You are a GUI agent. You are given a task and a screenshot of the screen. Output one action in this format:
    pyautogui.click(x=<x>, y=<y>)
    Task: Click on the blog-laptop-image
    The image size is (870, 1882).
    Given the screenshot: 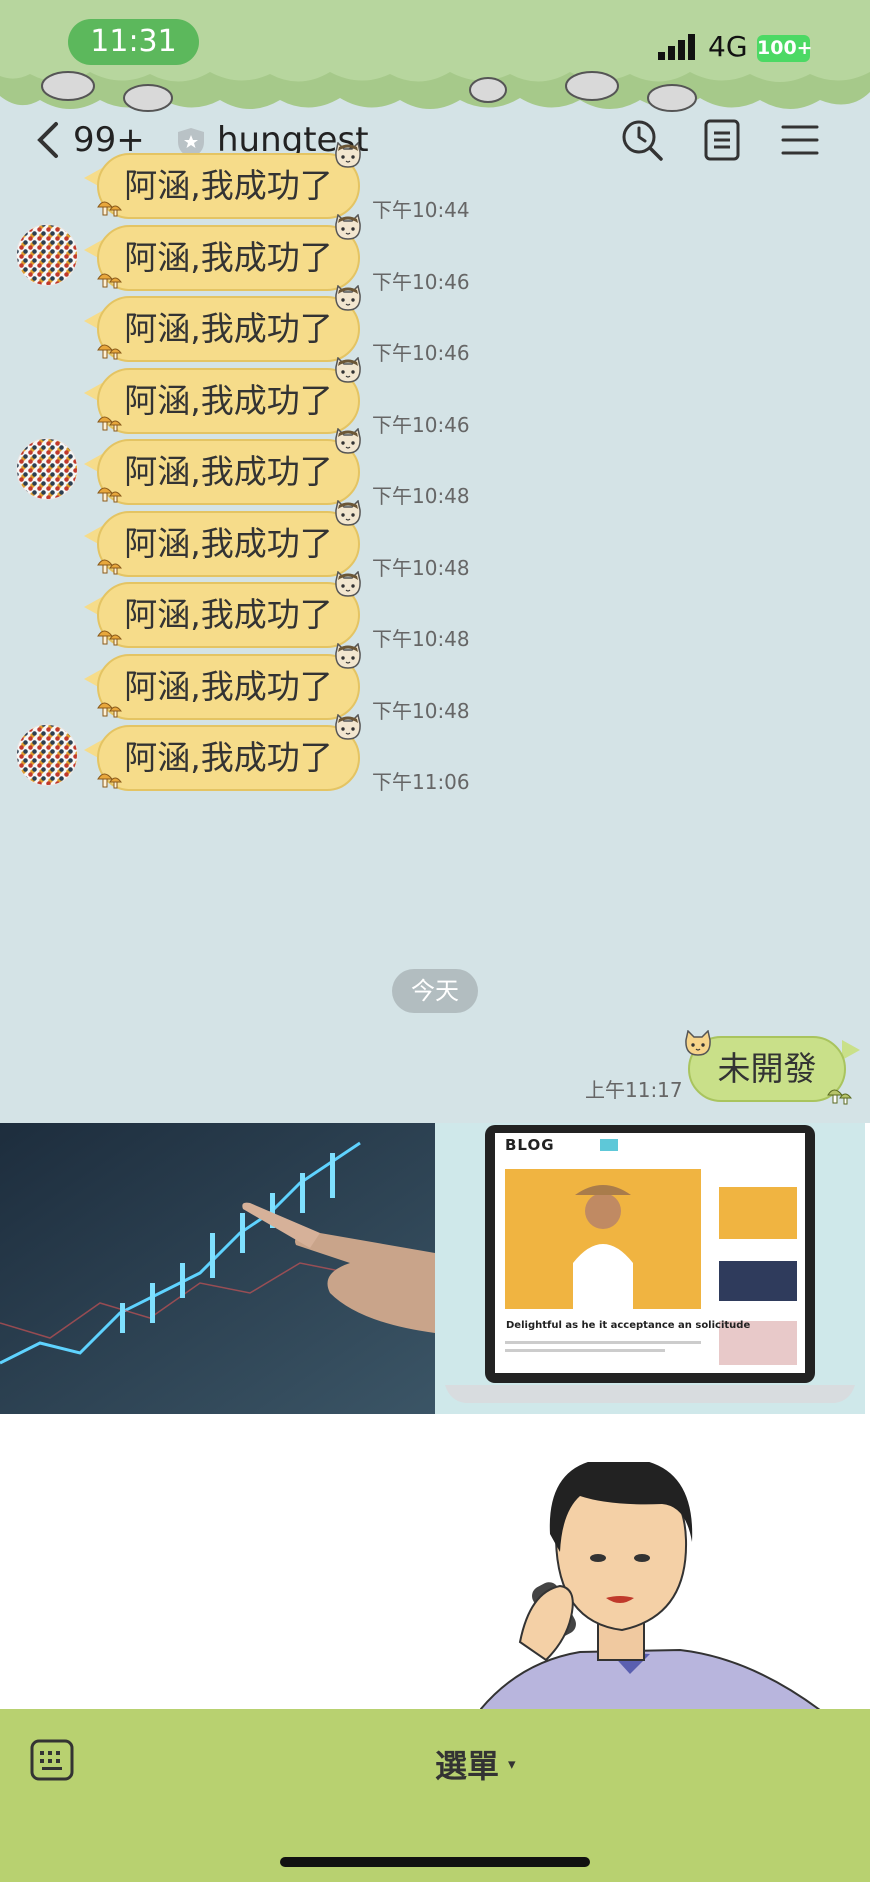 What is the action you would take?
    pyautogui.click(x=650, y=1268)
    